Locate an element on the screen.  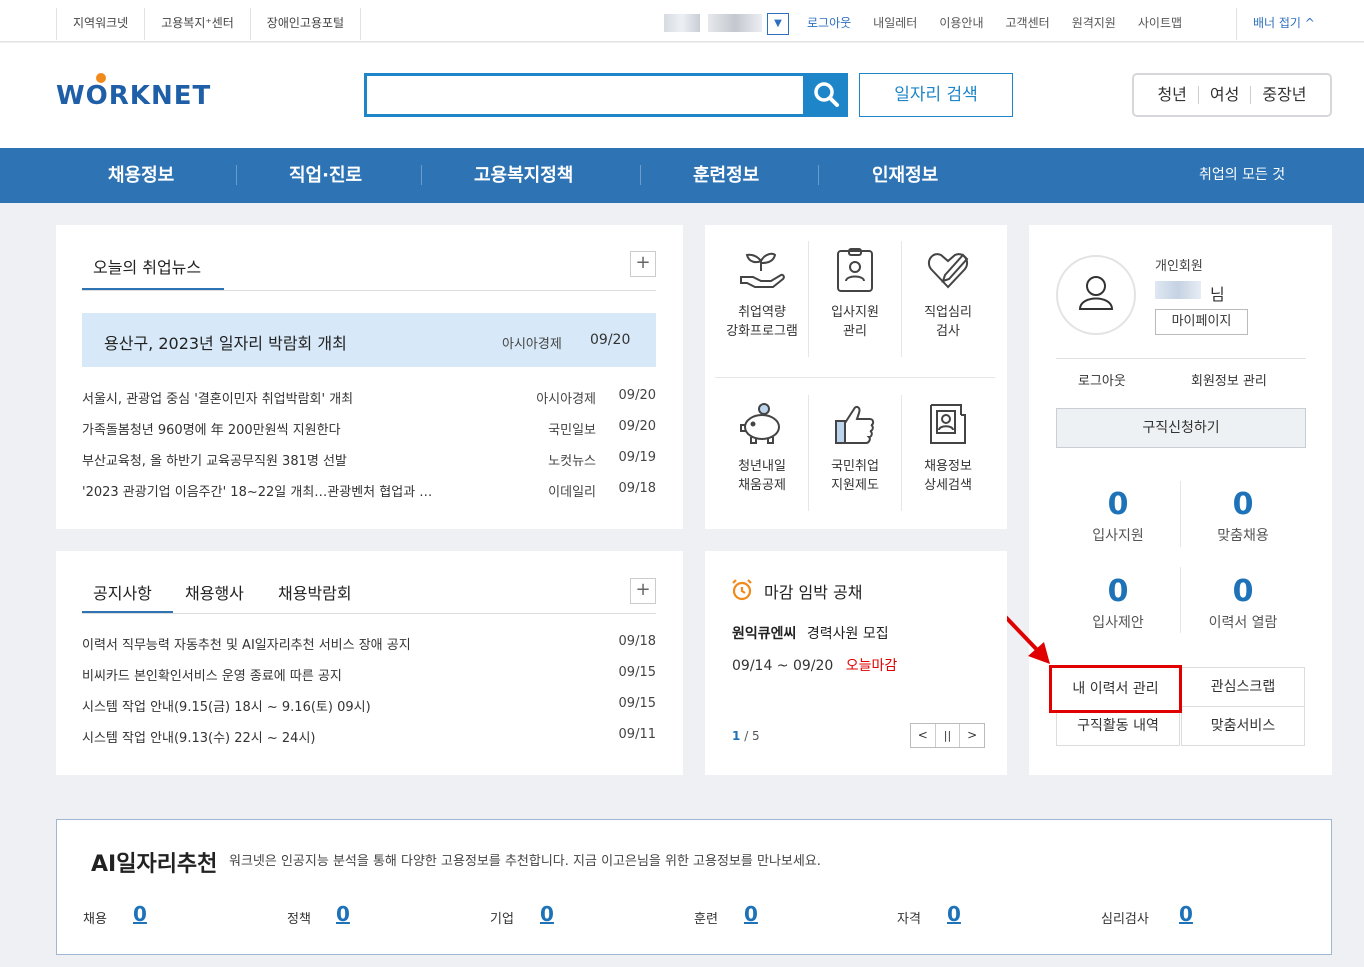
link-guide: 이용안내 is located at coordinates (961, 23).